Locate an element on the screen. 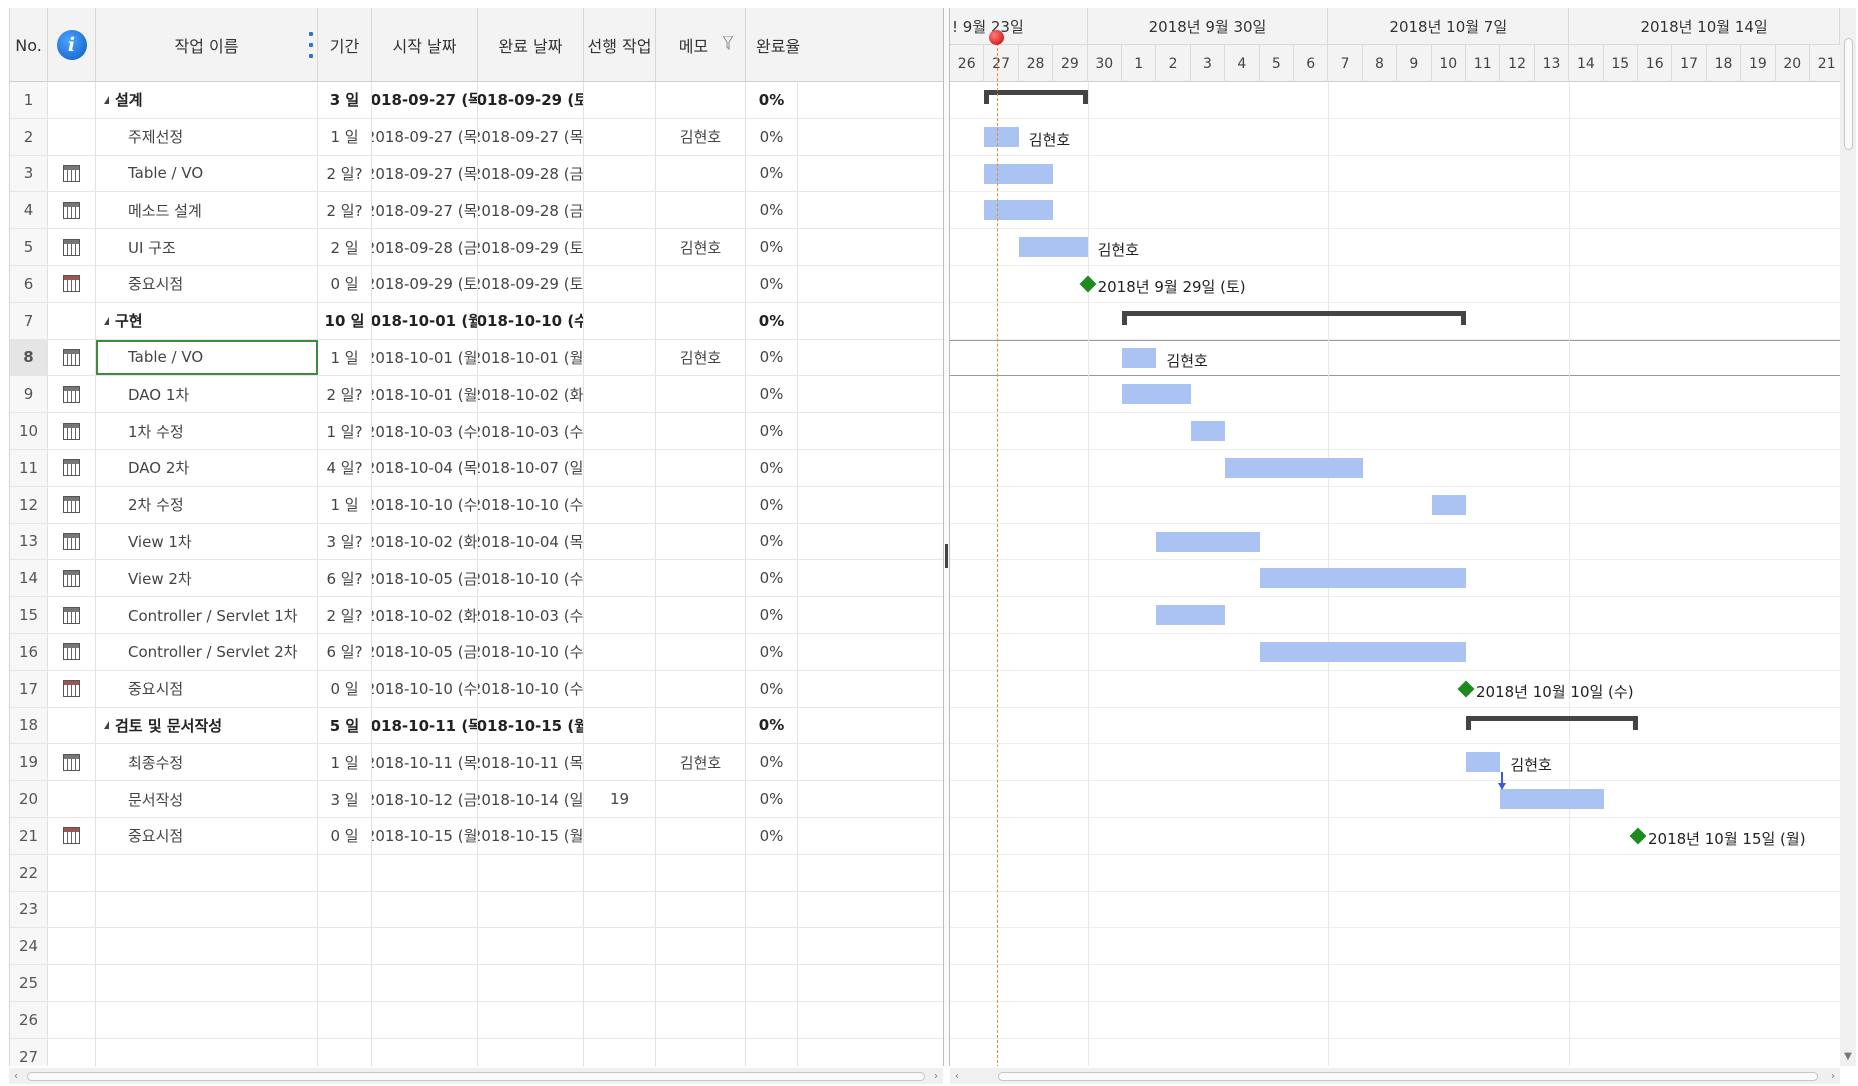 This screenshot has width=1858, height=1086. cell-no: 26 is located at coordinates (29, 1020).